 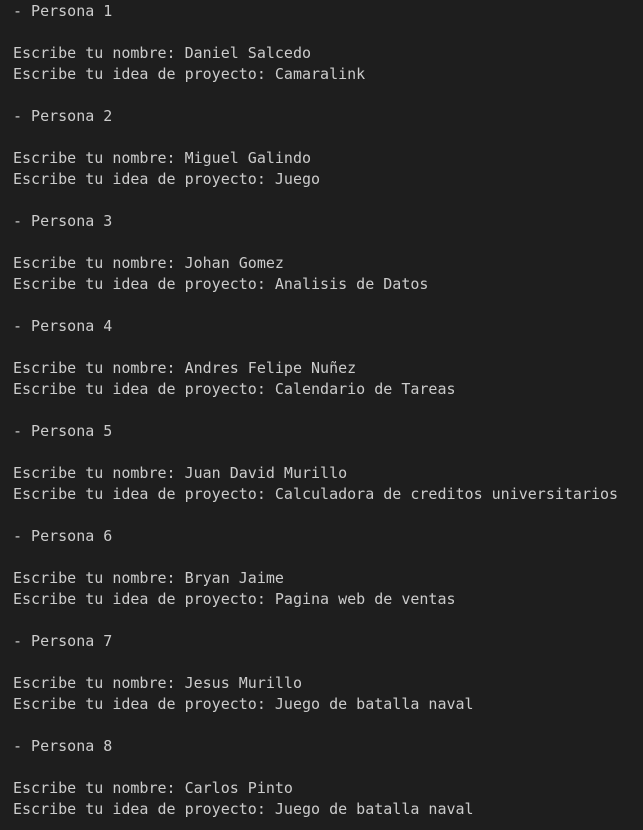 I want to click on persona-header: - Persona 4, so click(x=63, y=326).